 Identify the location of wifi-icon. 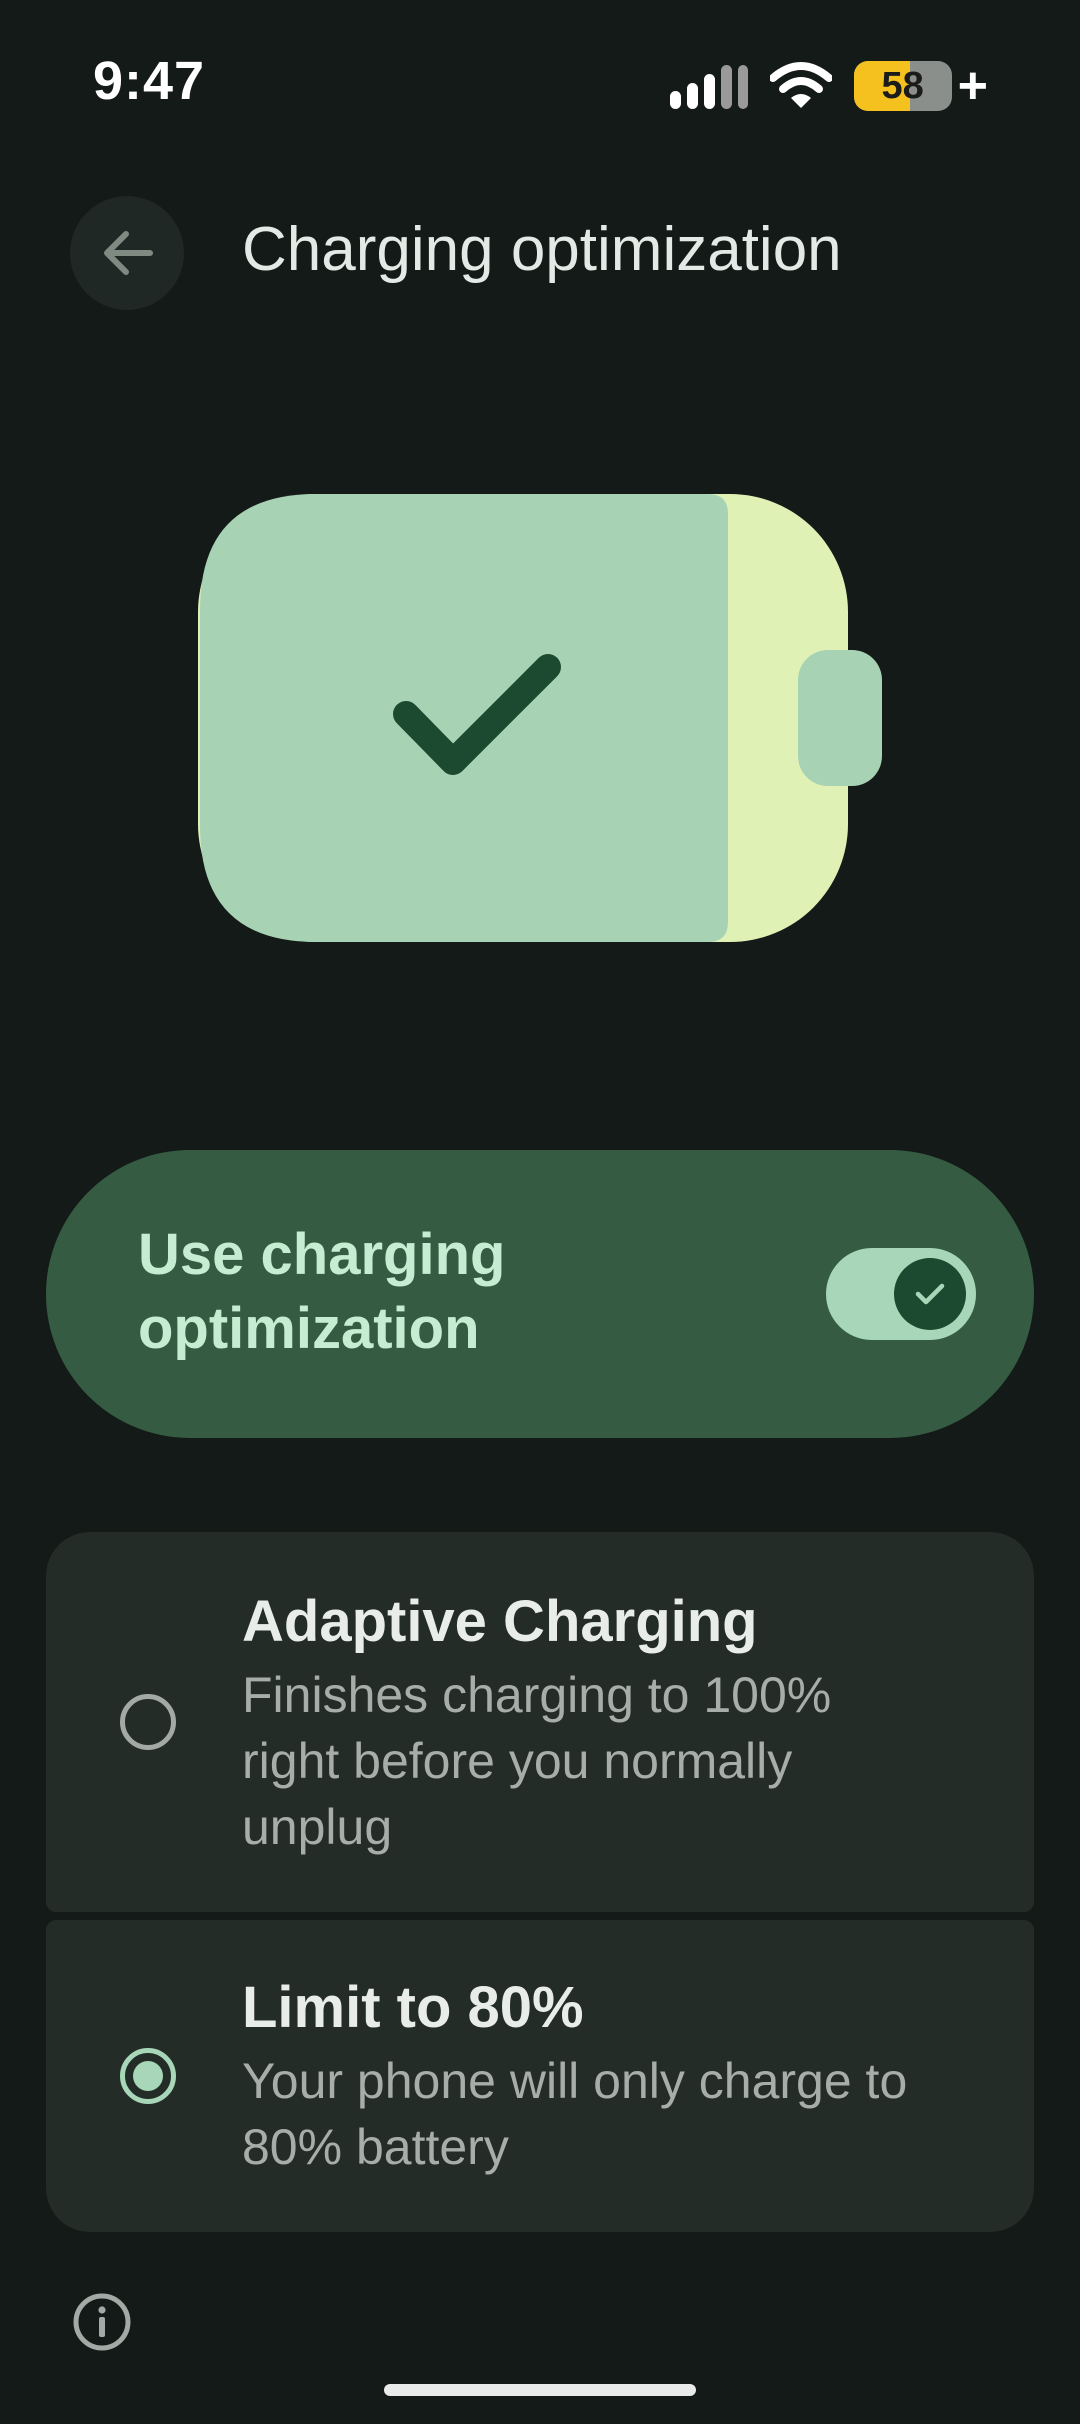
(800, 85).